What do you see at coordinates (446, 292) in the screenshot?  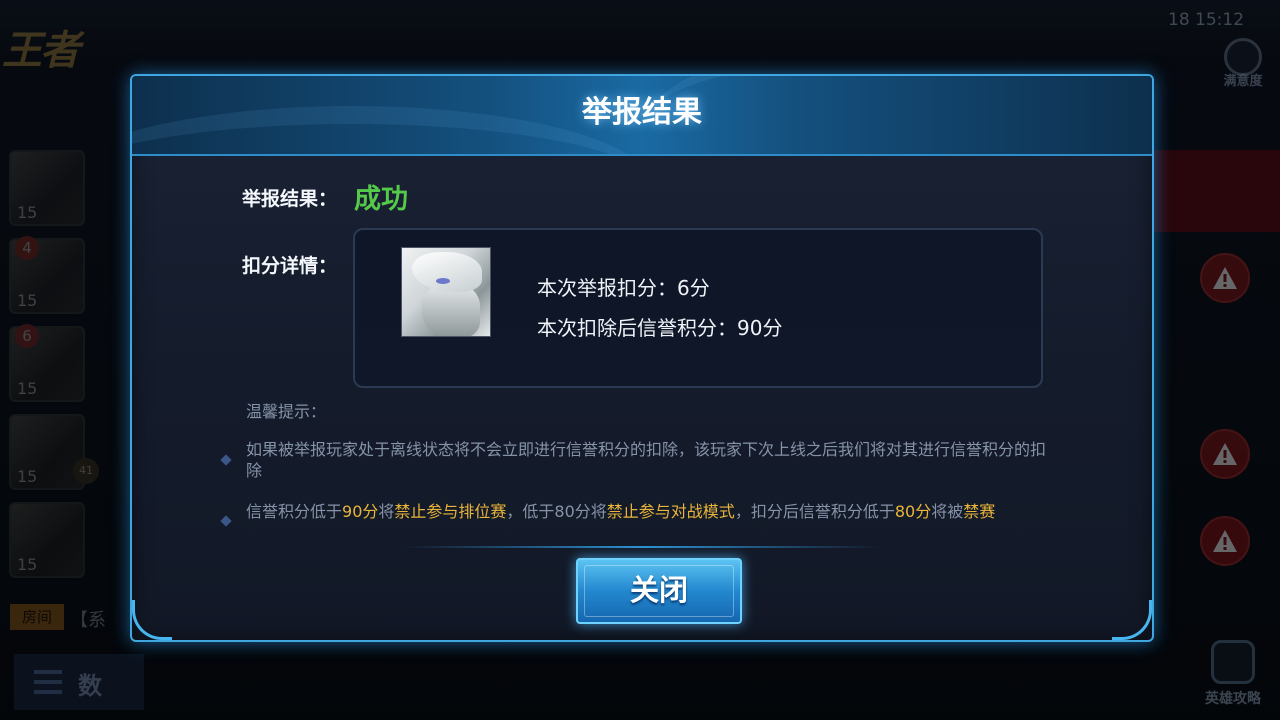 I see `reported-player-avatar` at bounding box center [446, 292].